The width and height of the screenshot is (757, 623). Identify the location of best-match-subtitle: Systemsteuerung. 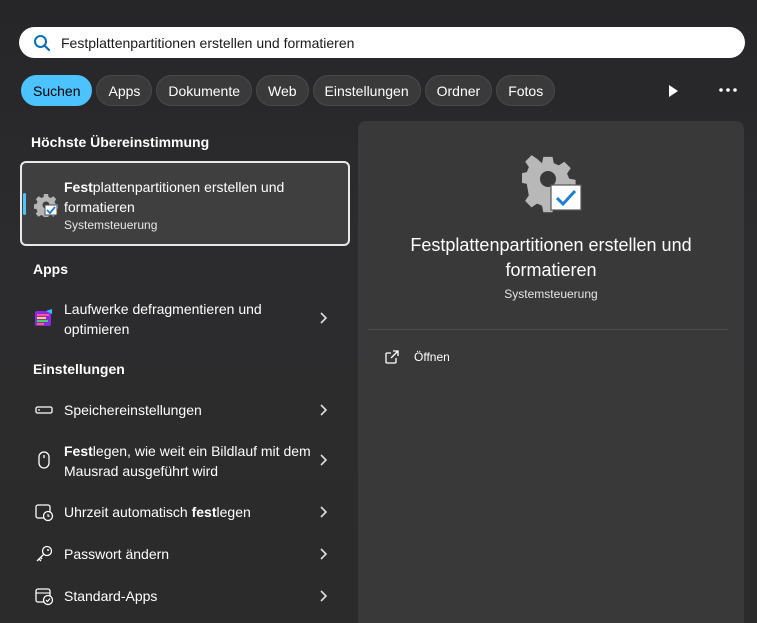
(111, 225).